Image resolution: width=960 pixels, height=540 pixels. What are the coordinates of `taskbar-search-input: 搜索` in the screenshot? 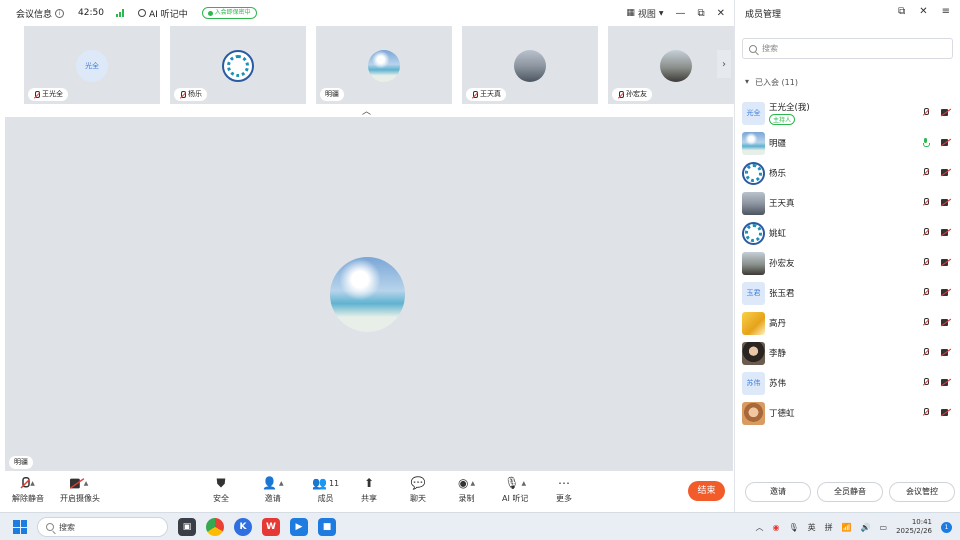 It's located at (102, 527).